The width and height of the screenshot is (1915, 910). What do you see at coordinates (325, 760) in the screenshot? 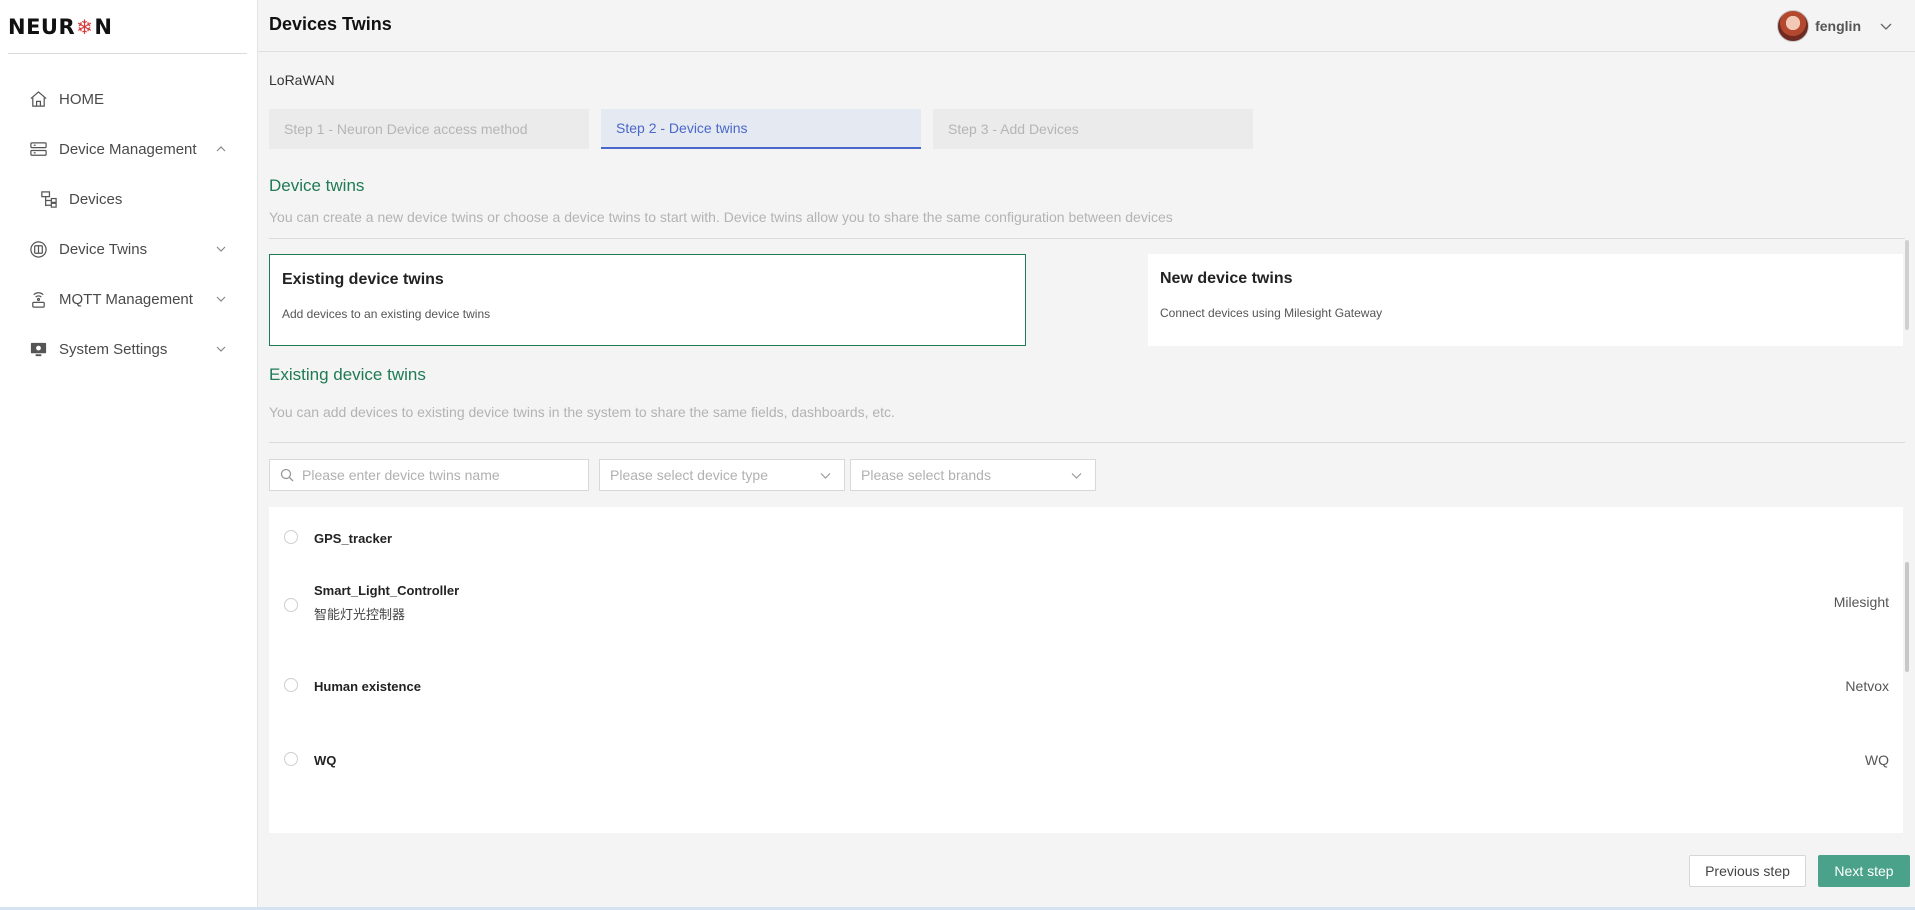
I see `row-name: WQ` at bounding box center [325, 760].